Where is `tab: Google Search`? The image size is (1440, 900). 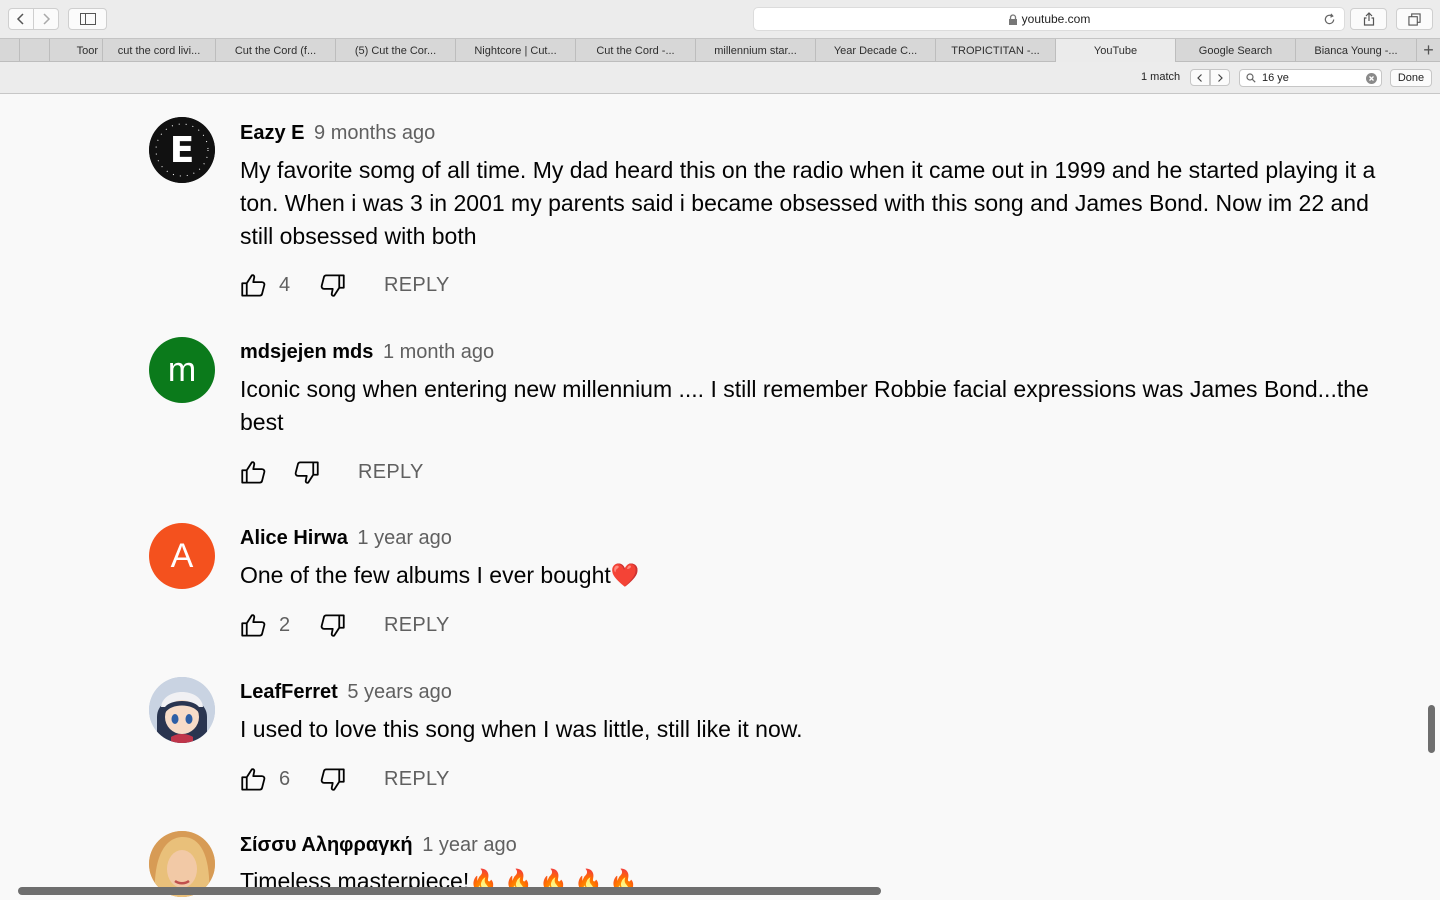
tab: Google Search is located at coordinates (1236, 50).